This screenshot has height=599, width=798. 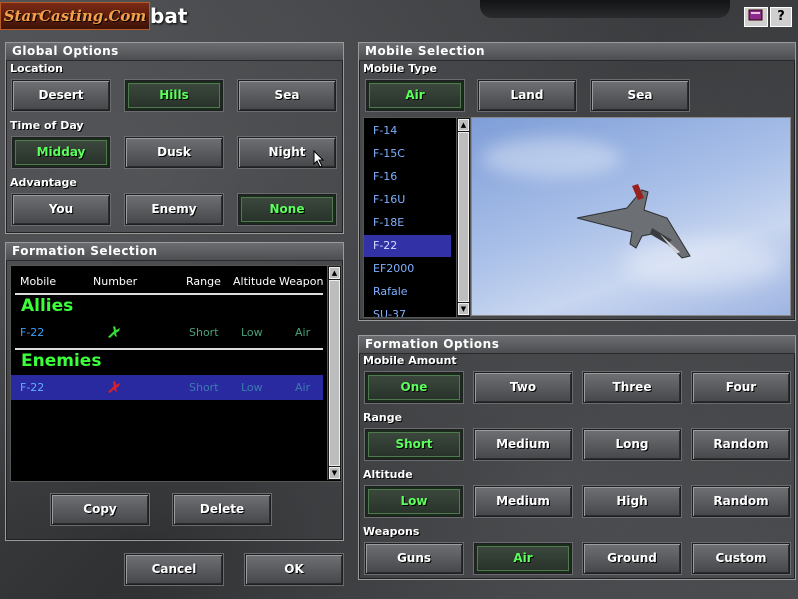 I want to click on location-sea-button: Sea, so click(x=287, y=95).